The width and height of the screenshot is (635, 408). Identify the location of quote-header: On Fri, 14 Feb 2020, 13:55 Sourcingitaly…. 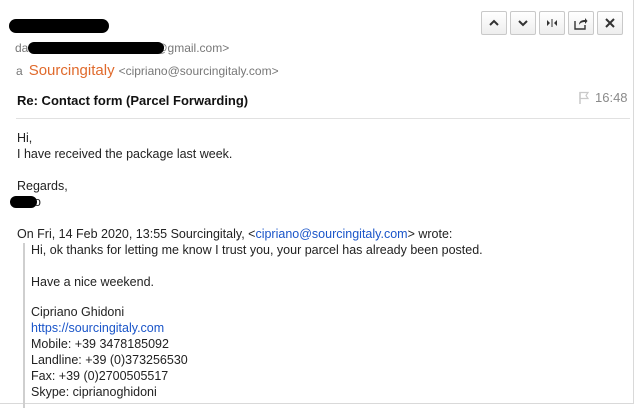
(234, 234).